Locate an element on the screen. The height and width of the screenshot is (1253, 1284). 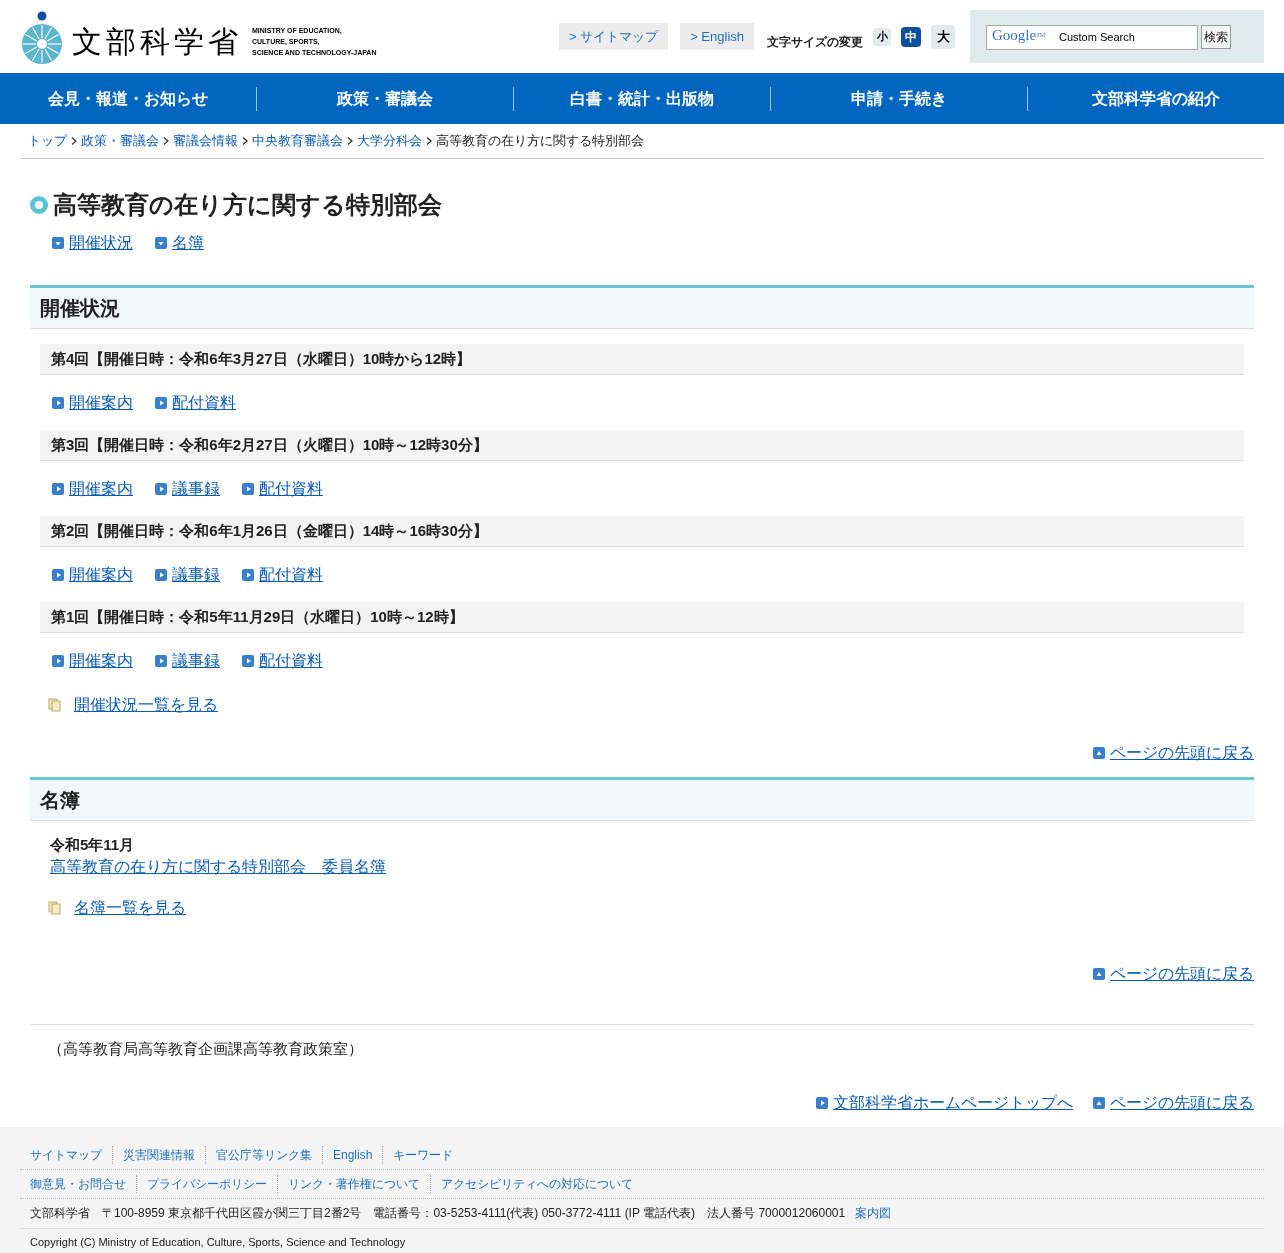
footer-link: キーワード is located at coordinates (423, 1154).